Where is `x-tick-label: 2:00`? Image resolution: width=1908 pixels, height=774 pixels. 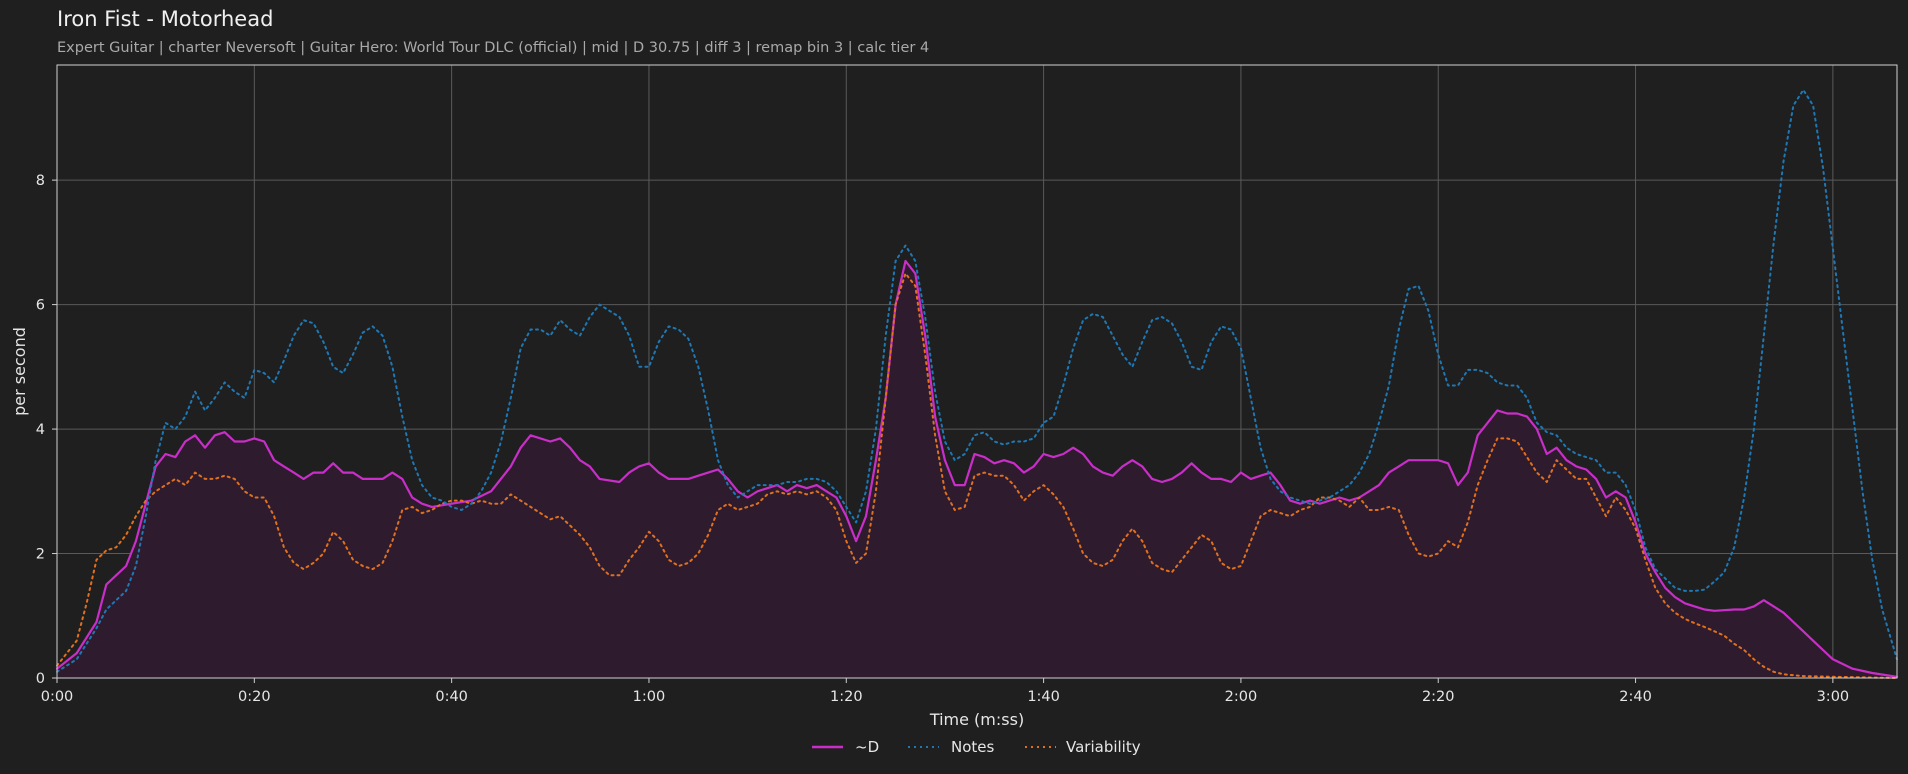
x-tick-label: 2:00 is located at coordinates (1241, 697).